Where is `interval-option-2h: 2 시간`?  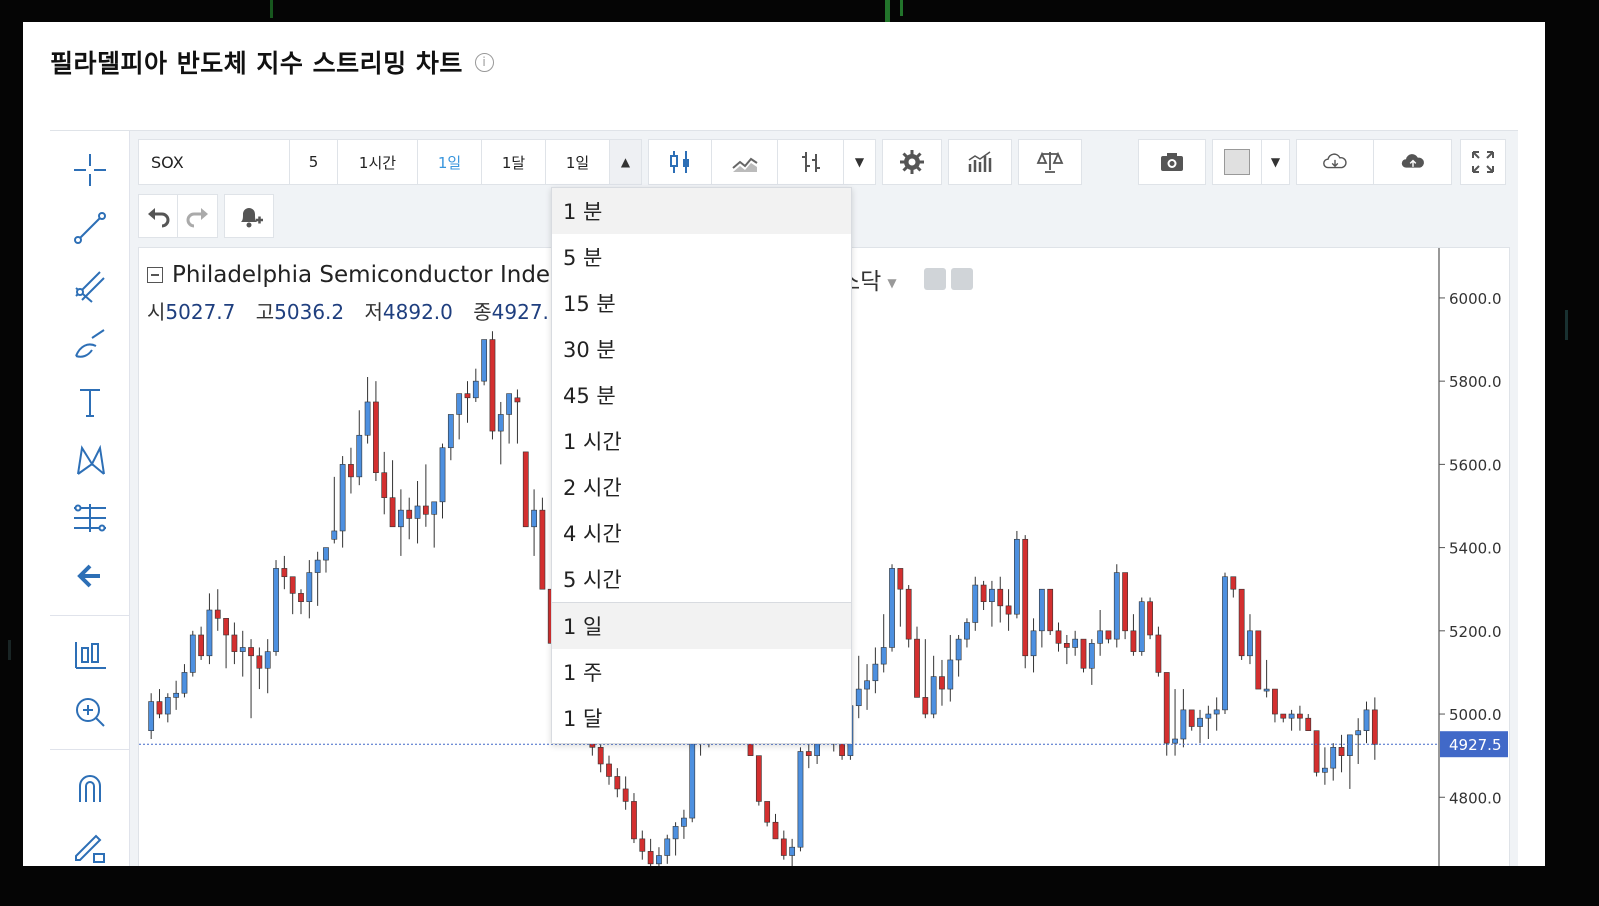 interval-option-2h: 2 시간 is located at coordinates (701, 487).